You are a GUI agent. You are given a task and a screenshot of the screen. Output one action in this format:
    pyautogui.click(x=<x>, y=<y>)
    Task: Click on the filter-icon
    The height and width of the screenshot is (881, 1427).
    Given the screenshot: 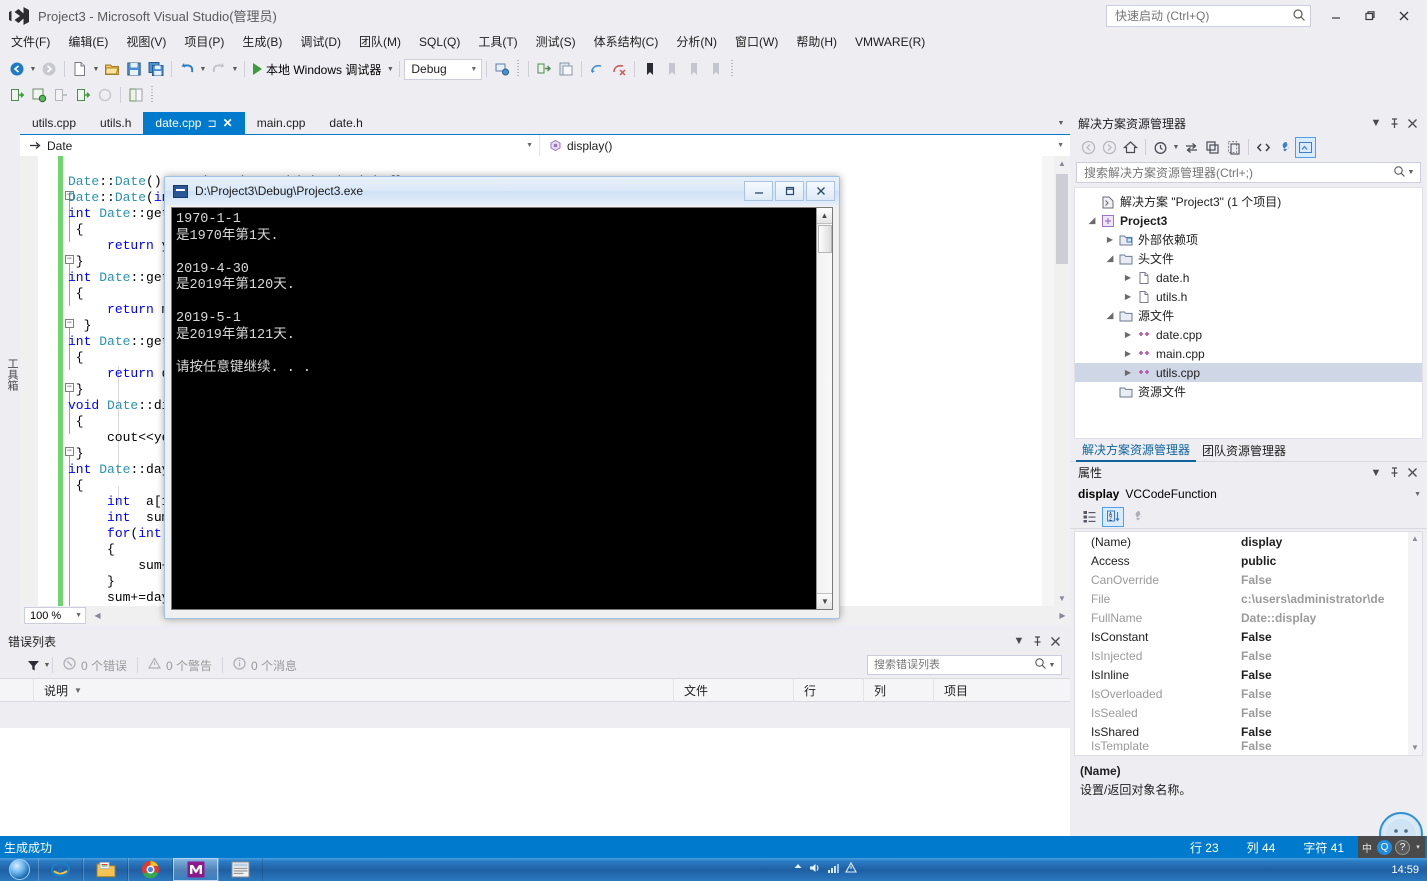 What is the action you would take?
    pyautogui.click(x=33, y=665)
    